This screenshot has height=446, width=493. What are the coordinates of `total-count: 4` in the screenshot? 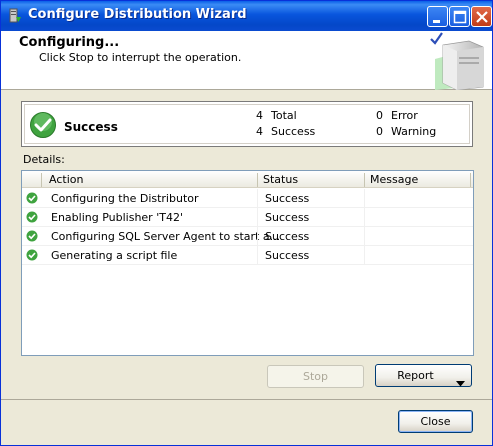 It's located at (259, 115).